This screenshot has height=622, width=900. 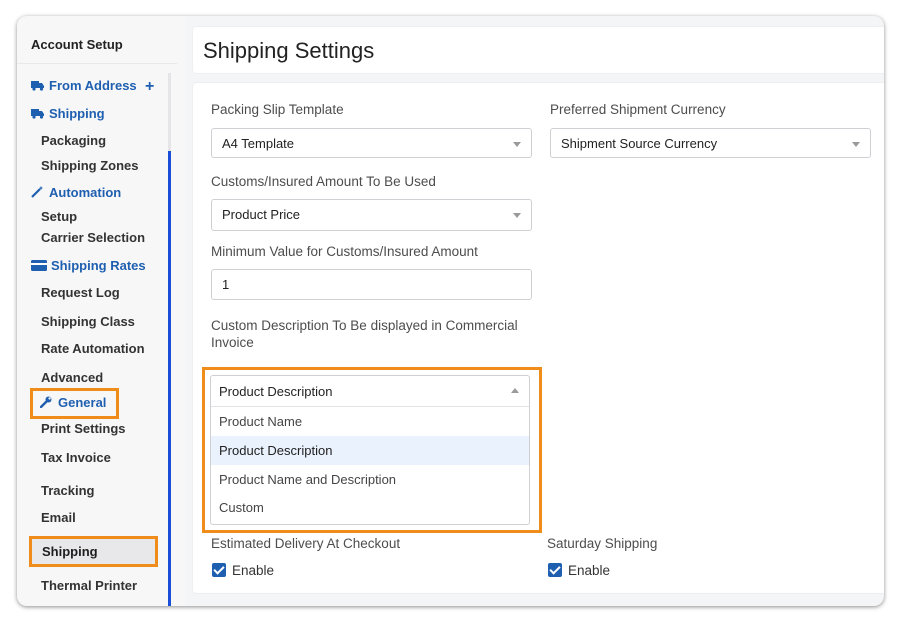 I want to click on packing-slip-label: Packing Slip Template, so click(x=277, y=109).